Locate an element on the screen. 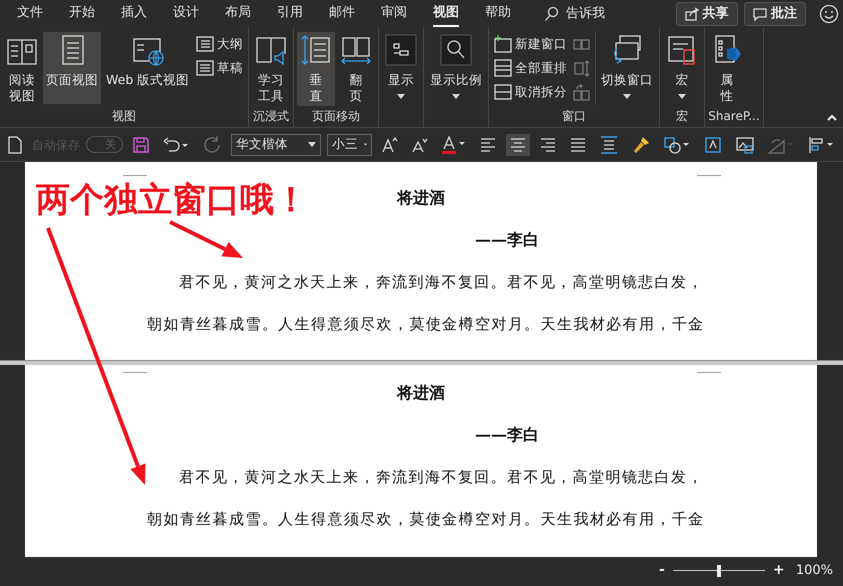 This screenshot has width=843, height=586. font-size-field: 小三 is located at coordinates (349, 145).